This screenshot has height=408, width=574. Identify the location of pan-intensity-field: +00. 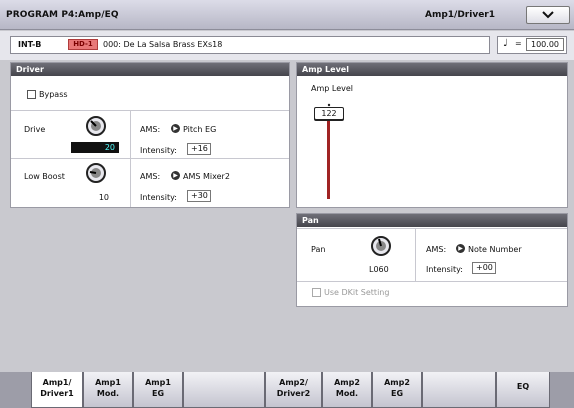
(484, 268).